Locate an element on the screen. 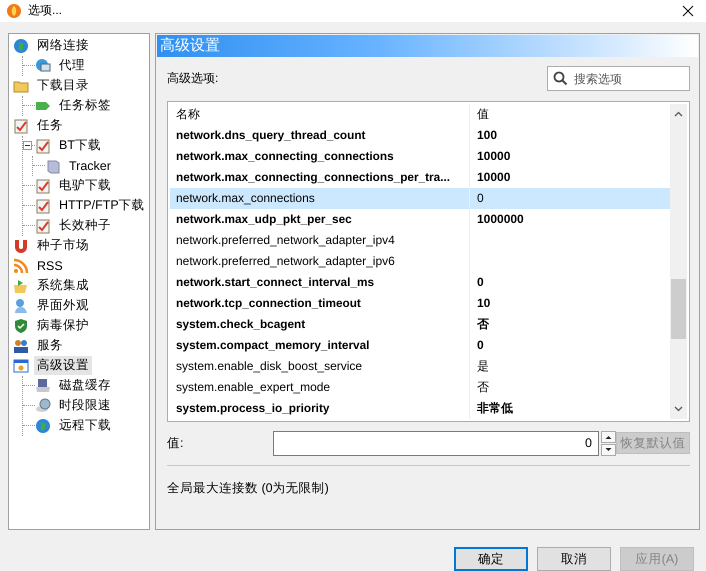  tree-item: 磁盘缓存 is located at coordinates (85, 386).